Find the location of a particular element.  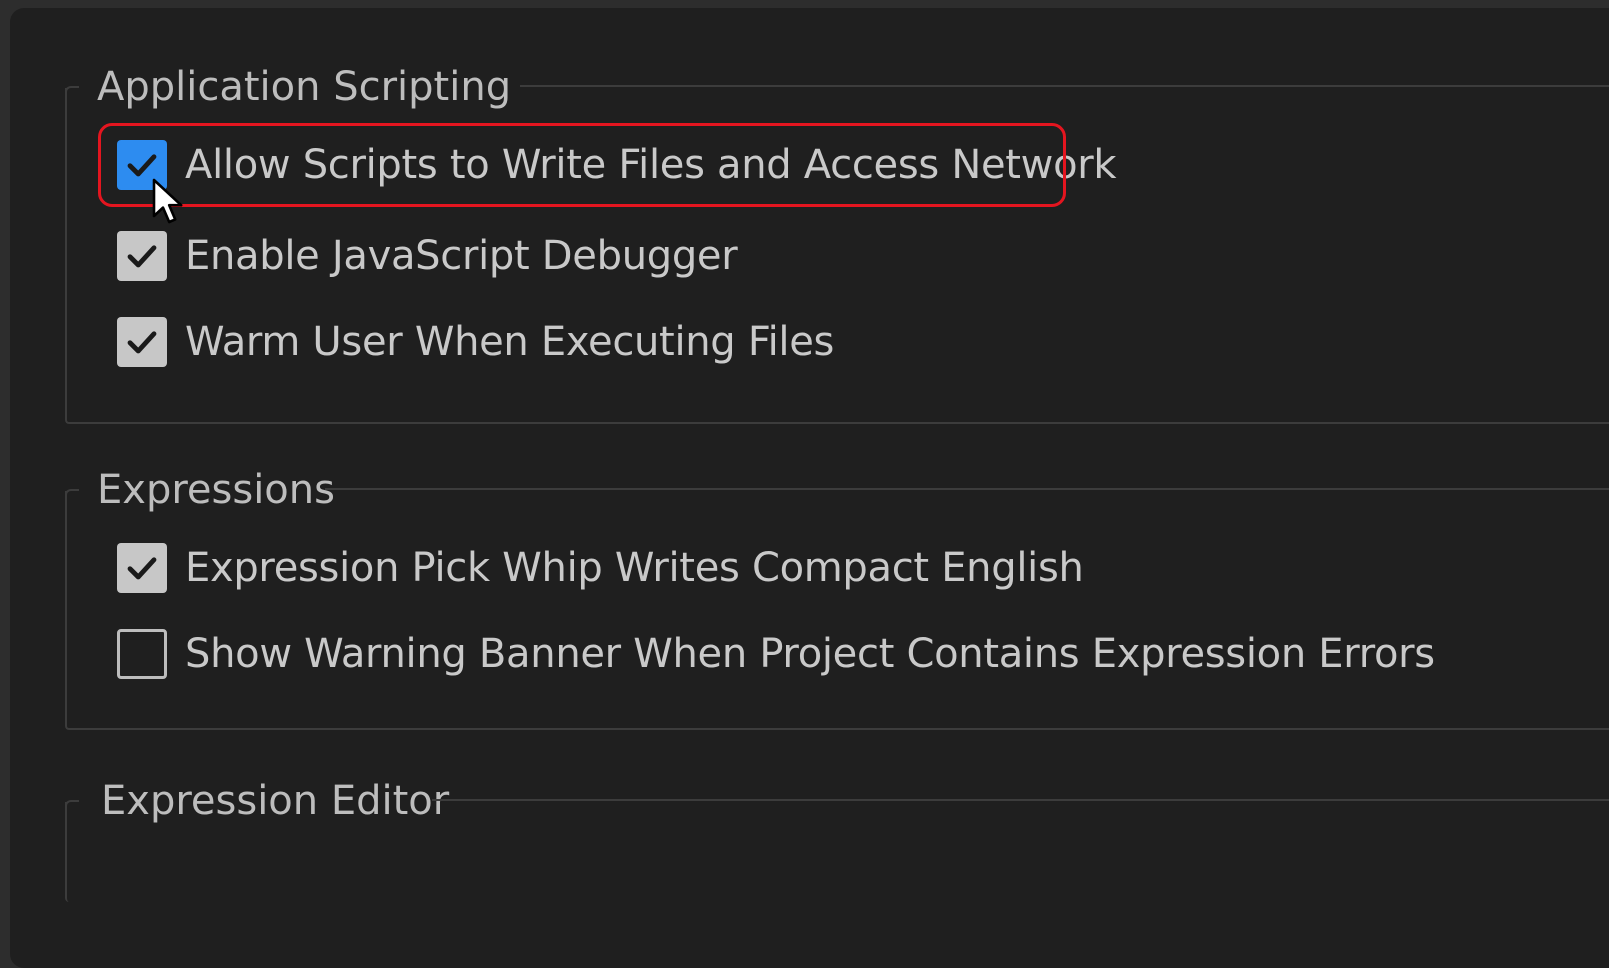

mouse-pointer-icon is located at coordinates (167, 201).